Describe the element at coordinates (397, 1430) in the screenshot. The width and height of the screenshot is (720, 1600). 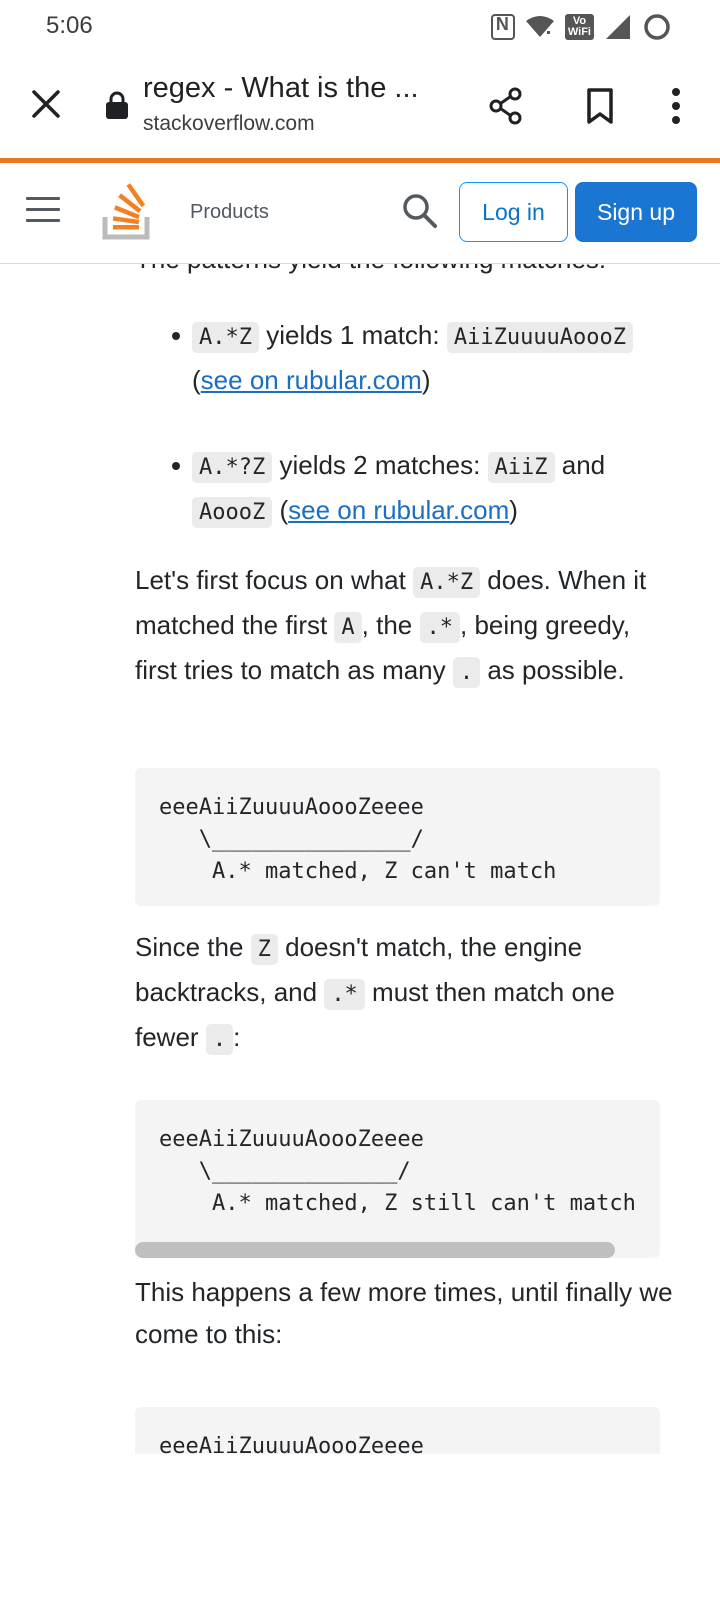
I see `code-block: eeeAiiZuuuuAoooZeeee` at that location.